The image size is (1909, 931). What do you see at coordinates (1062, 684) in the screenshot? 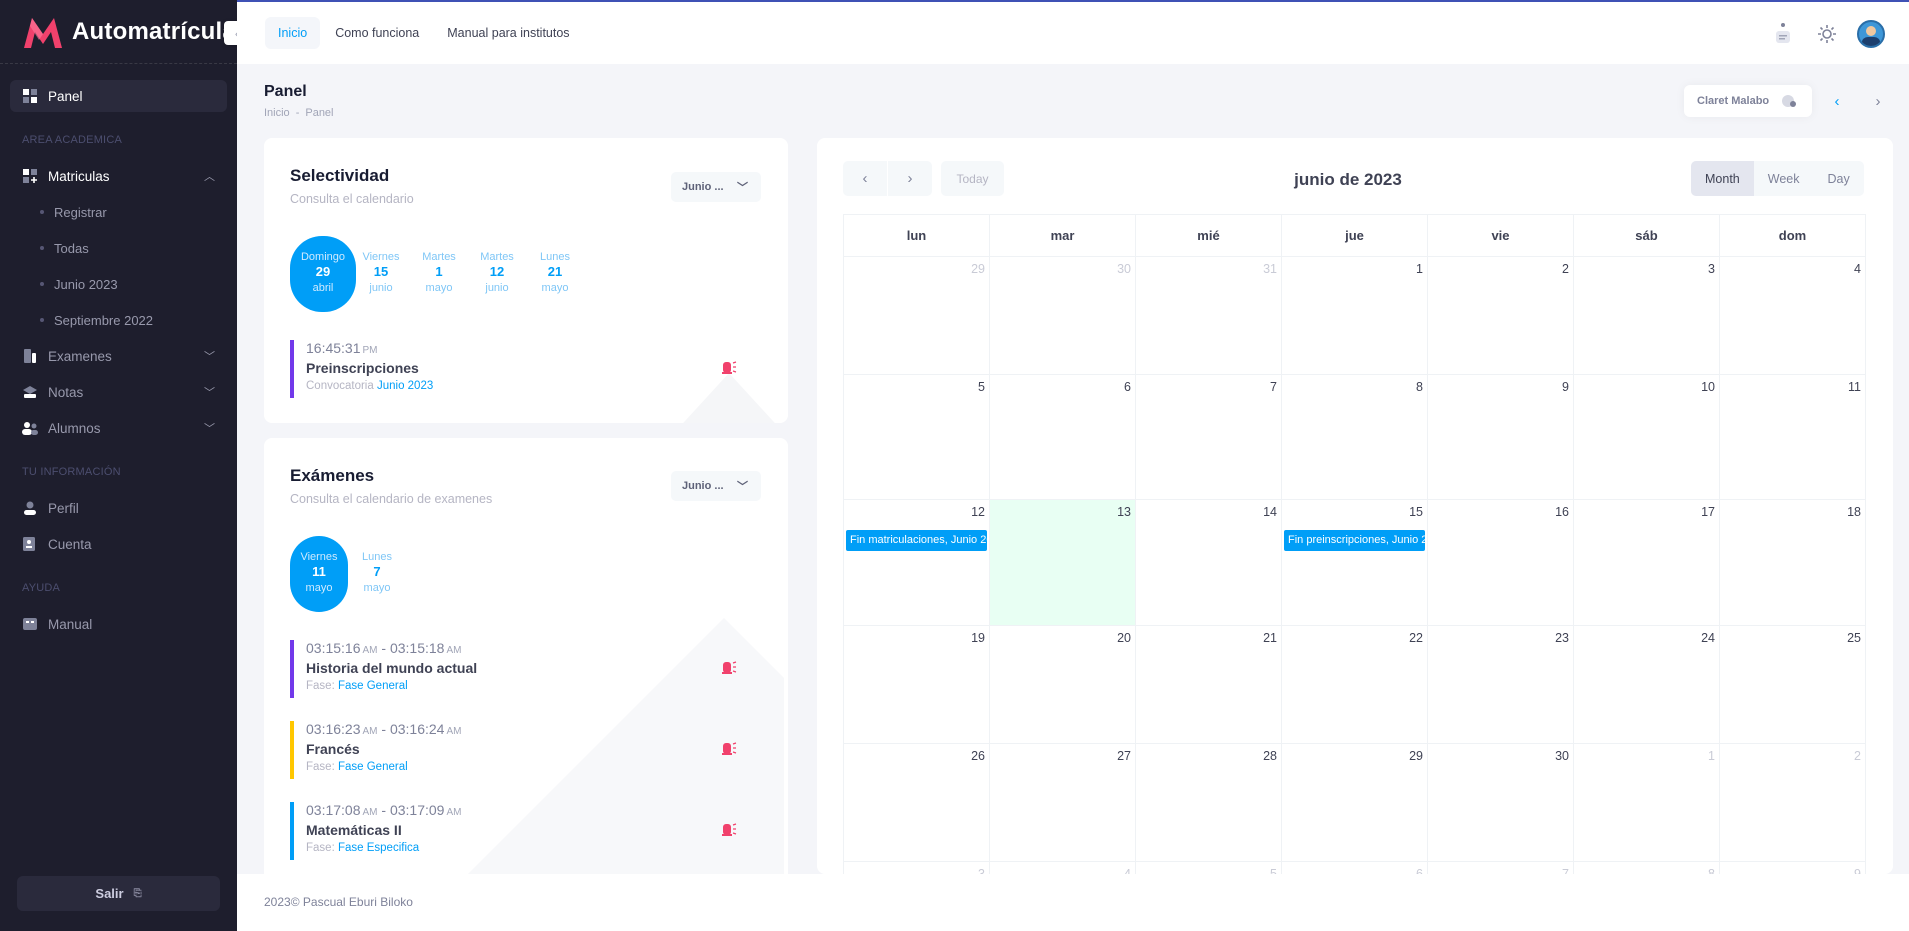
I see `calendar-day-cell: 20` at bounding box center [1062, 684].